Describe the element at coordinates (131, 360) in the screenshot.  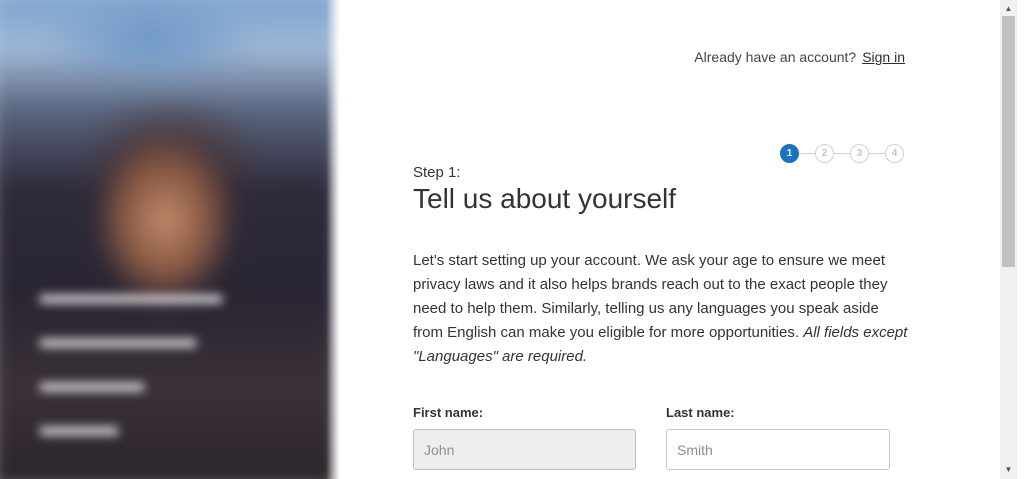
I see `hero-blurred-text: ▬▬▬▬▬▬▬ ▬▬▬▬▬▬ ▬▬▬▬ ▬▬▬` at that location.